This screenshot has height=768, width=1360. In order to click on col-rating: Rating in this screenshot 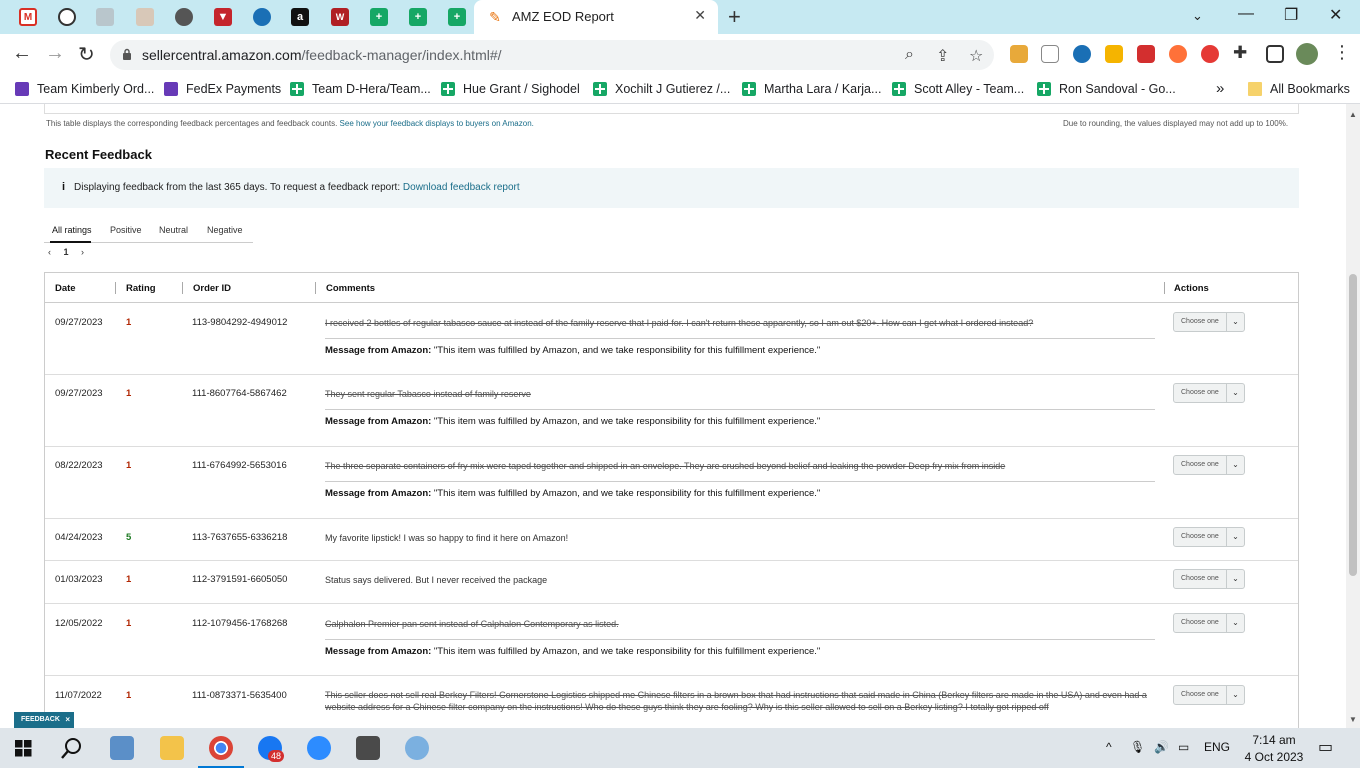, I will do `click(141, 288)`.